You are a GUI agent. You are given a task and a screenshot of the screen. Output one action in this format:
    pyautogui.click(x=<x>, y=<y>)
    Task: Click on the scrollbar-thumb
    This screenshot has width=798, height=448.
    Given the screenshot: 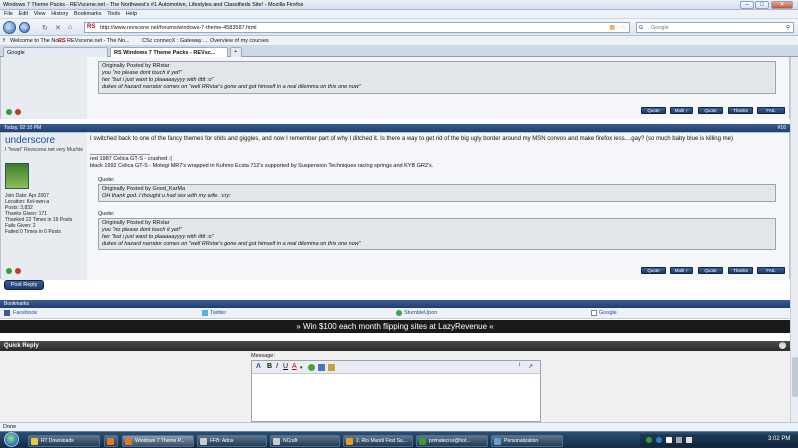 What is the action you would take?
    pyautogui.click(x=795, y=377)
    